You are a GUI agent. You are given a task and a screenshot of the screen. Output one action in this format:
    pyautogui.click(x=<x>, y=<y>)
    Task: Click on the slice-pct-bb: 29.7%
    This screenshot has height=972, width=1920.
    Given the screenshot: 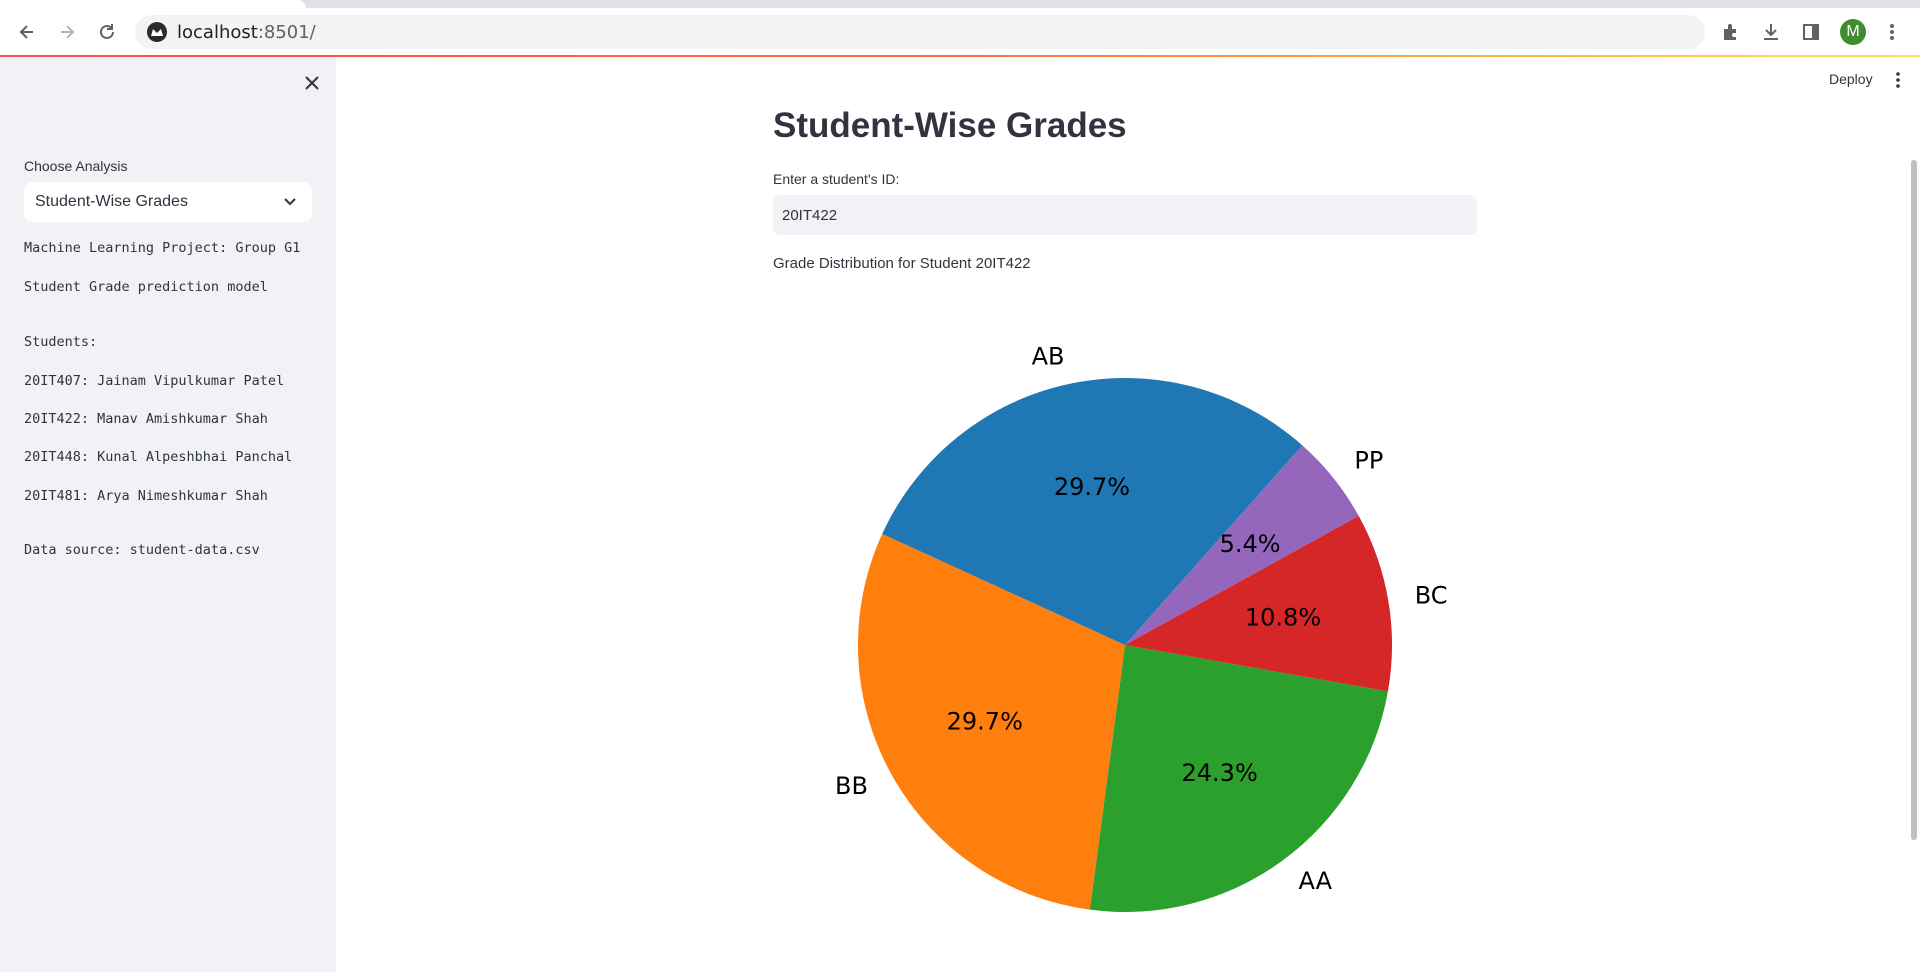 What is the action you would take?
    pyautogui.click(x=985, y=721)
    